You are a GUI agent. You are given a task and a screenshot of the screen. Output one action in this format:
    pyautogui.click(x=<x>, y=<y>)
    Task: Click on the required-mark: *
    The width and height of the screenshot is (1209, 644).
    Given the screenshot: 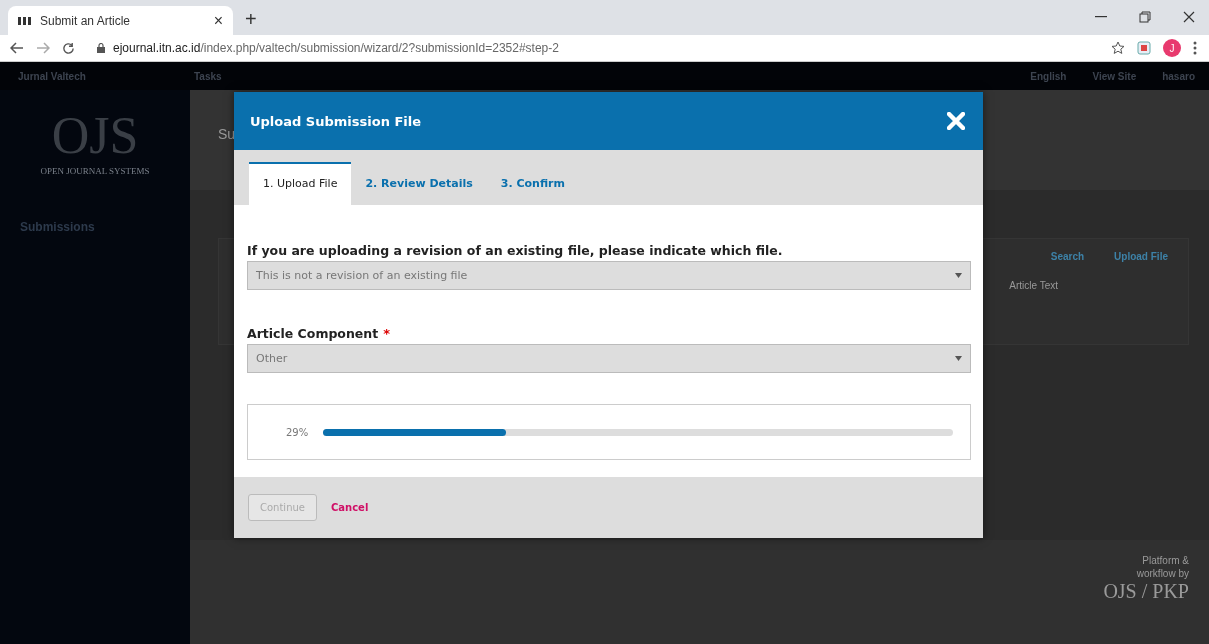 What is the action you would take?
    pyautogui.click(x=386, y=333)
    